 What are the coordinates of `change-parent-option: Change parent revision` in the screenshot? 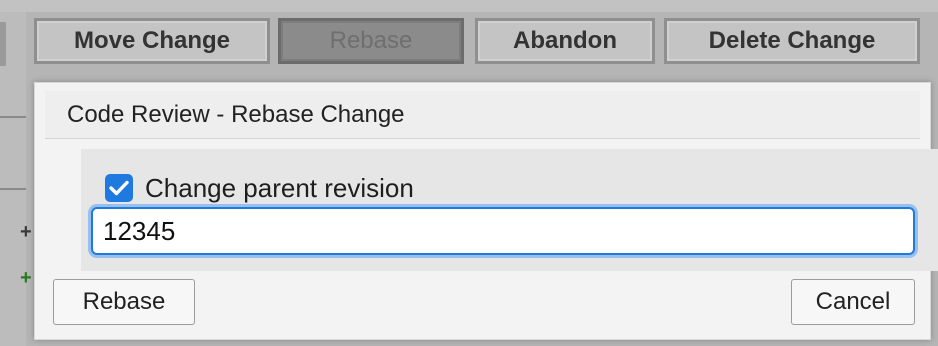 It's located at (259, 188).